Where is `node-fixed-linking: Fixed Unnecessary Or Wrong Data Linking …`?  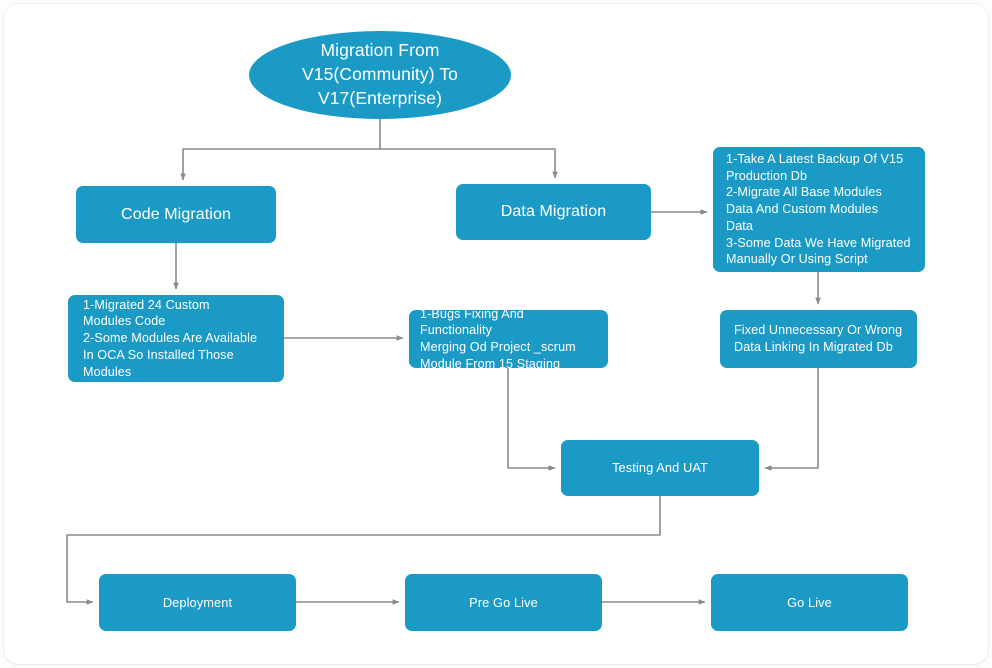 node-fixed-linking: Fixed Unnecessary Or Wrong Data Linking … is located at coordinates (818, 339).